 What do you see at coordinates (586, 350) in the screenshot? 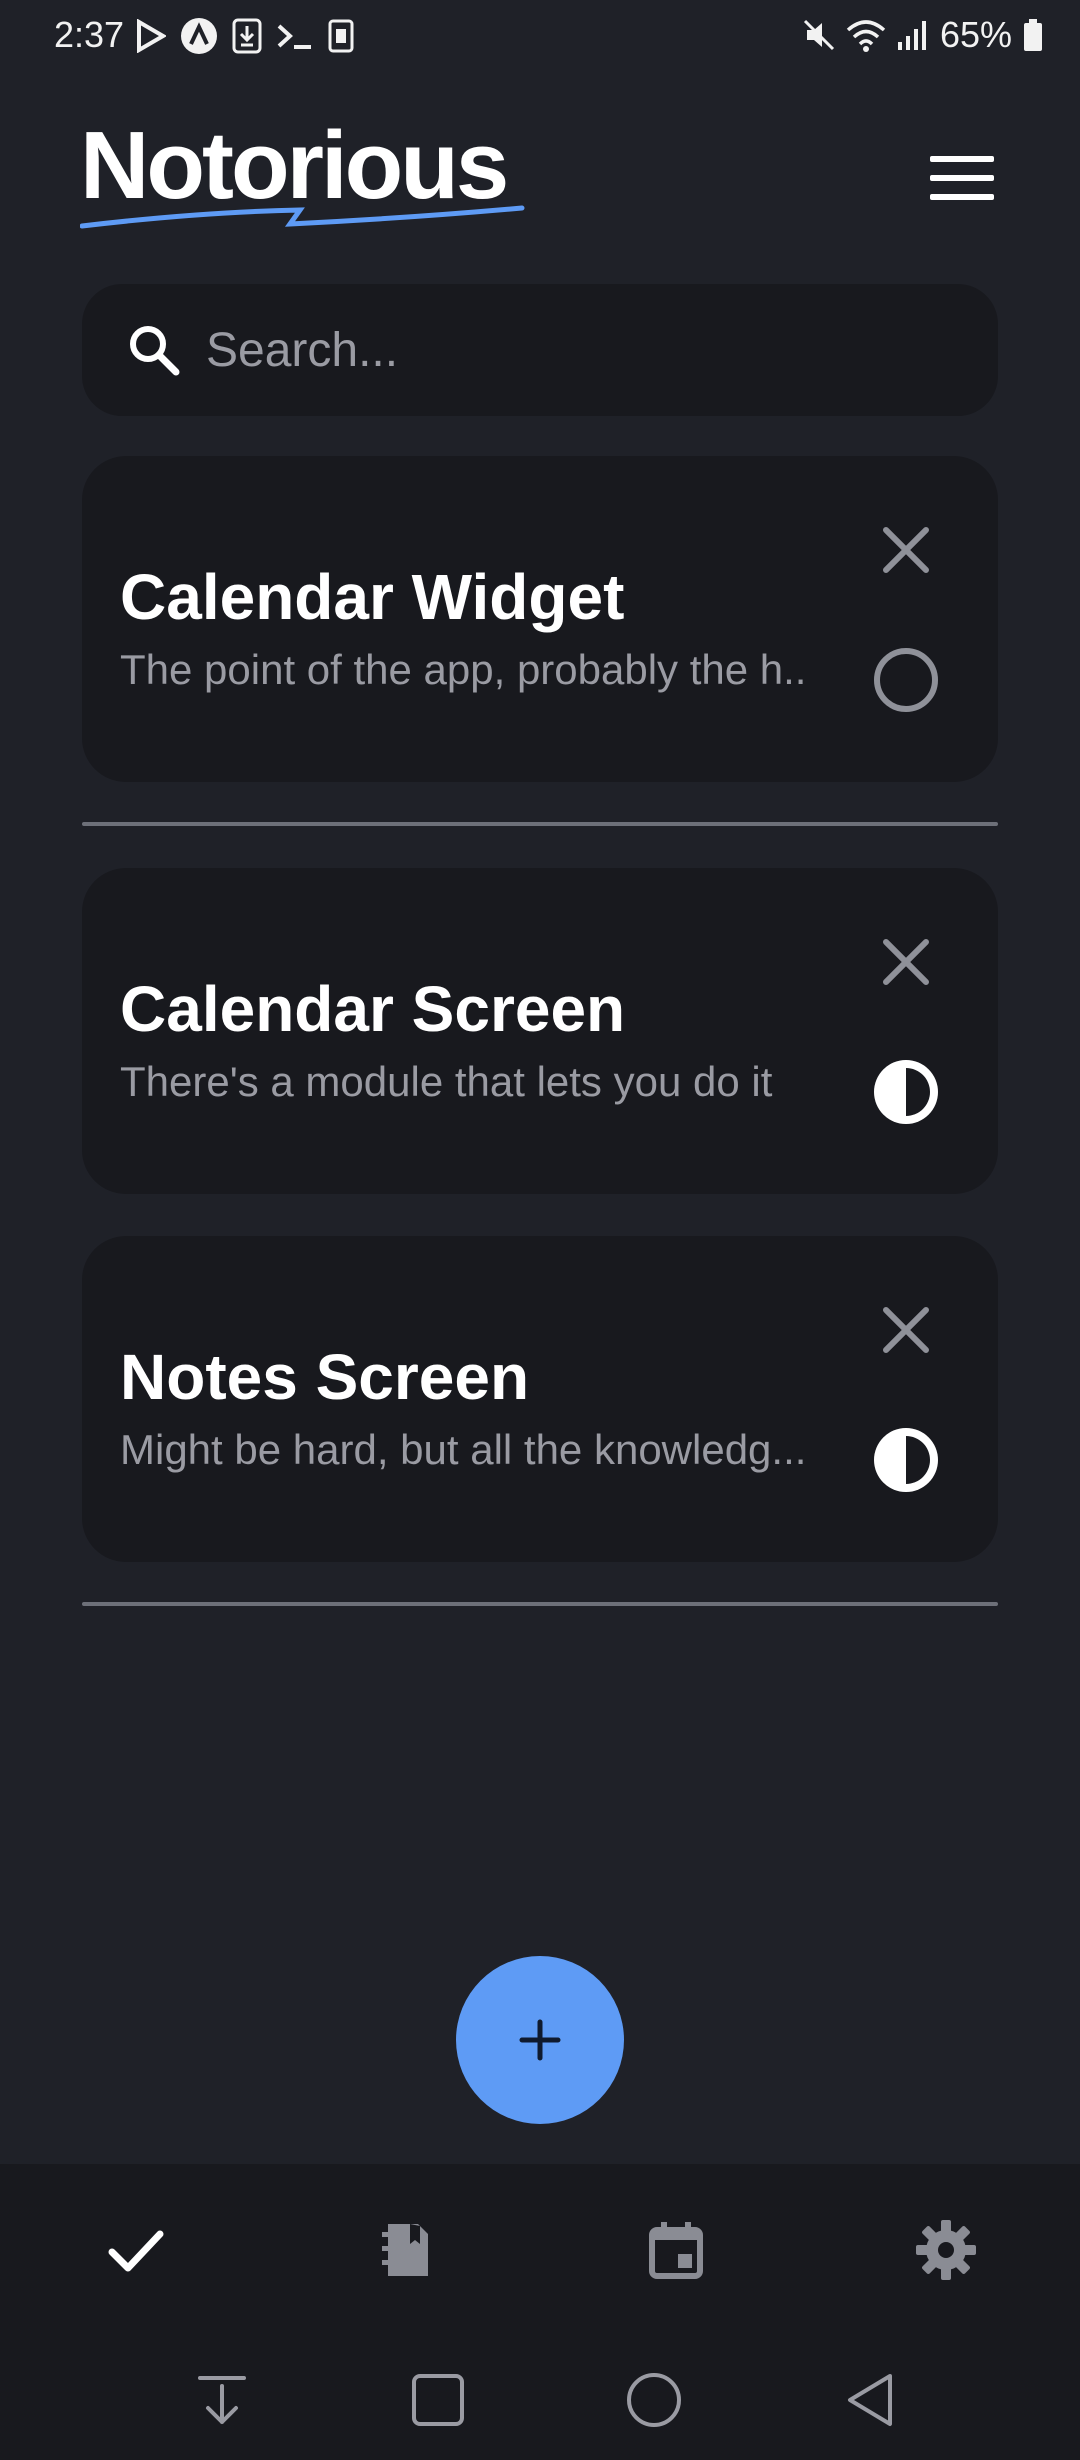
I see `search-input` at bounding box center [586, 350].